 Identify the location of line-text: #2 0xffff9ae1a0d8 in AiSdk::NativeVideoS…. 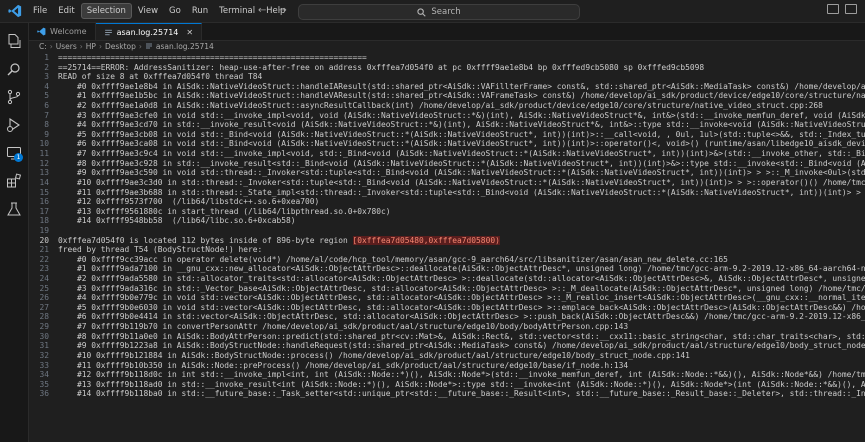
(440, 106).